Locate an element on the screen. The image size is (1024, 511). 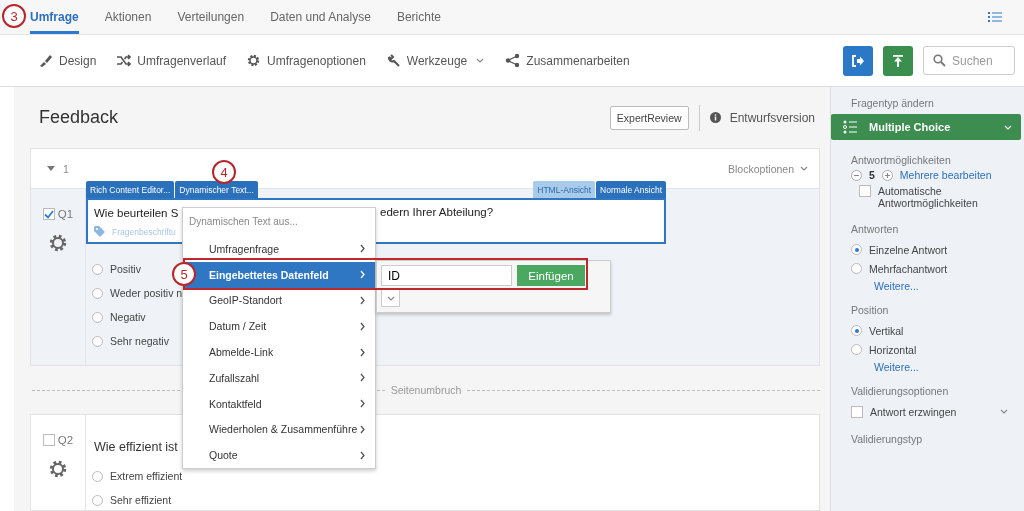
publish-button is located at coordinates (898, 60).